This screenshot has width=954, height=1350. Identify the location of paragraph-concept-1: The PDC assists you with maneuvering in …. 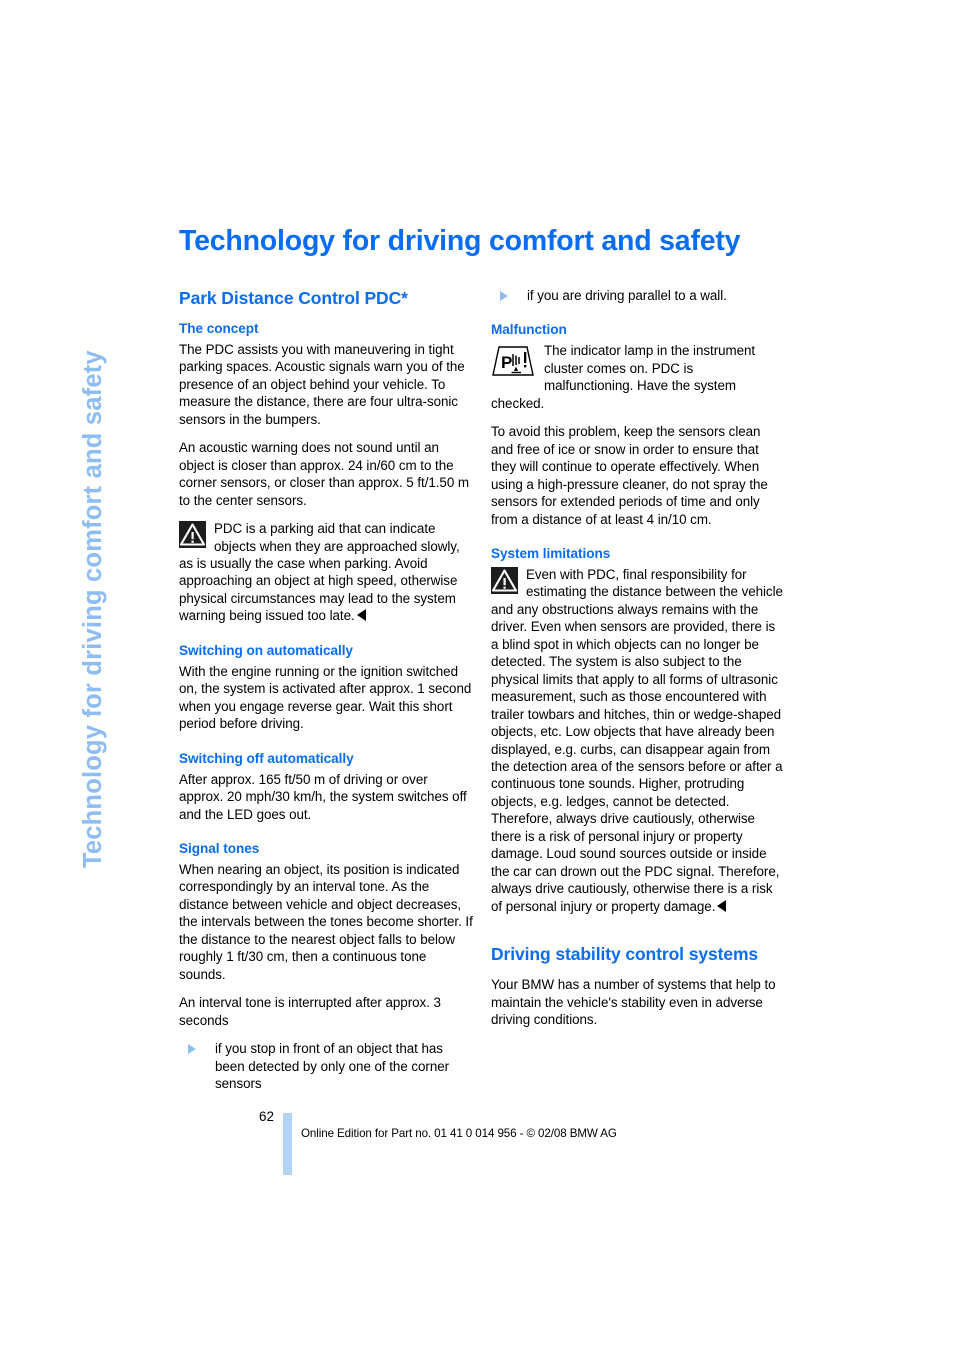
(322, 384).